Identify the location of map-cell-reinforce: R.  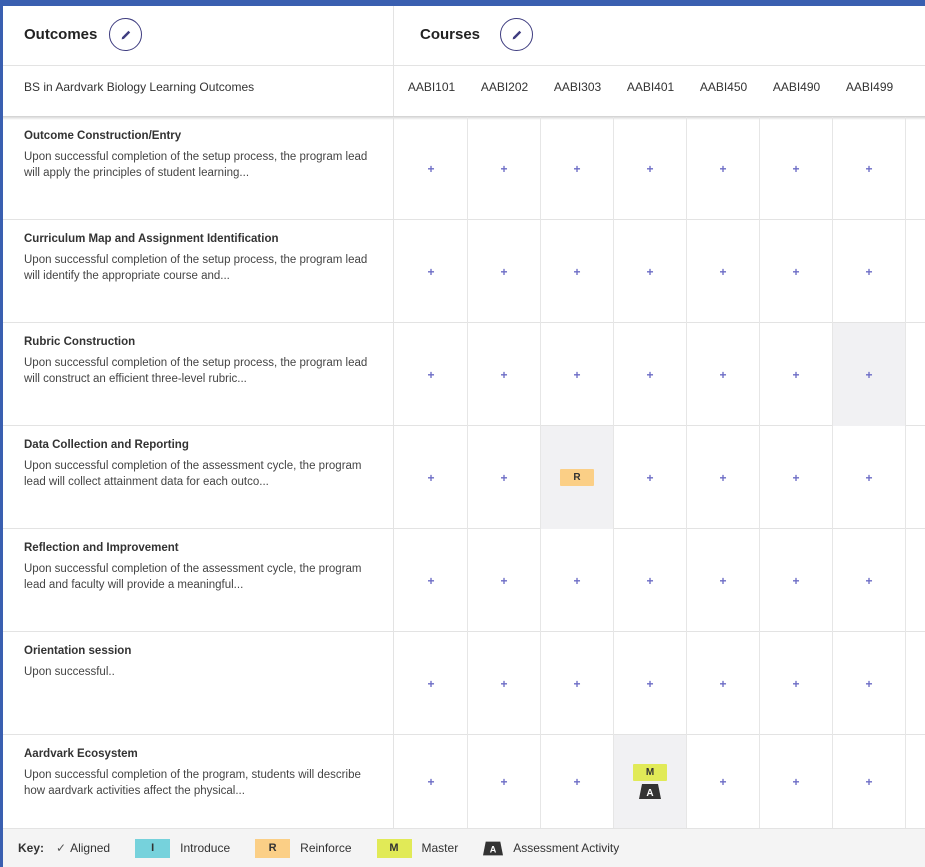
(577, 477).